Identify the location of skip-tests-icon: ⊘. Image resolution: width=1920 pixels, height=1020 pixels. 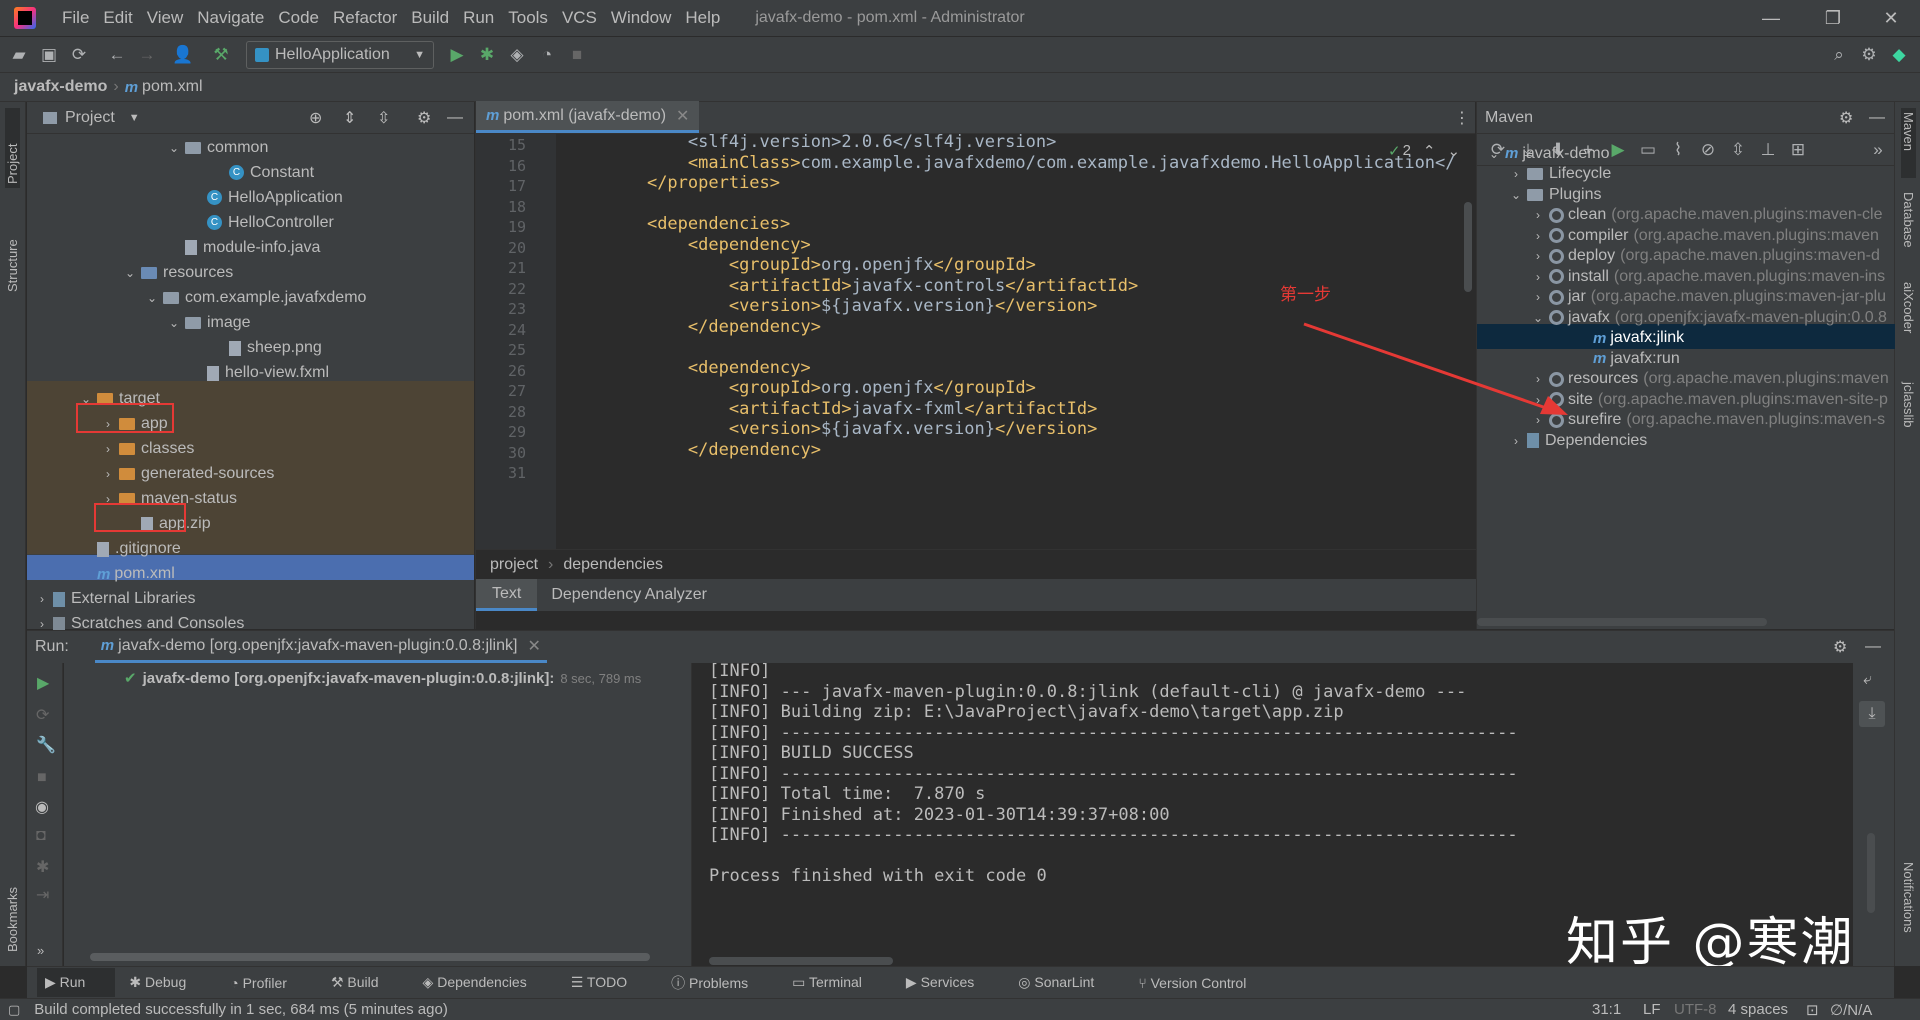
(1708, 150).